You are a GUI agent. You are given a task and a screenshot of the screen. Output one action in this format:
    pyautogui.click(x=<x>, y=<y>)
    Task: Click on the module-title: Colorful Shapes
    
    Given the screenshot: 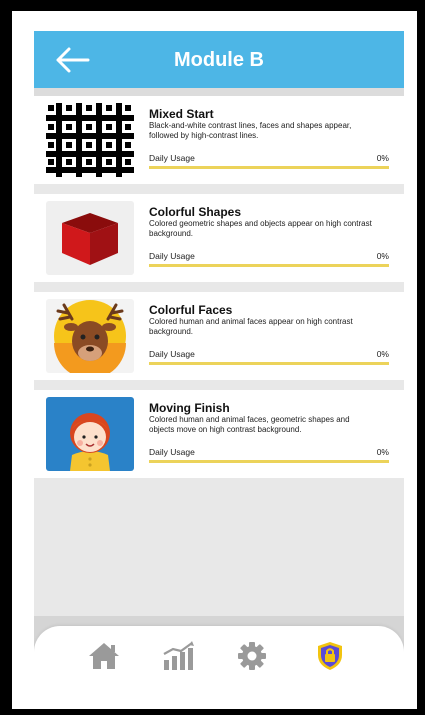 What is the action you would take?
    pyautogui.click(x=195, y=212)
    